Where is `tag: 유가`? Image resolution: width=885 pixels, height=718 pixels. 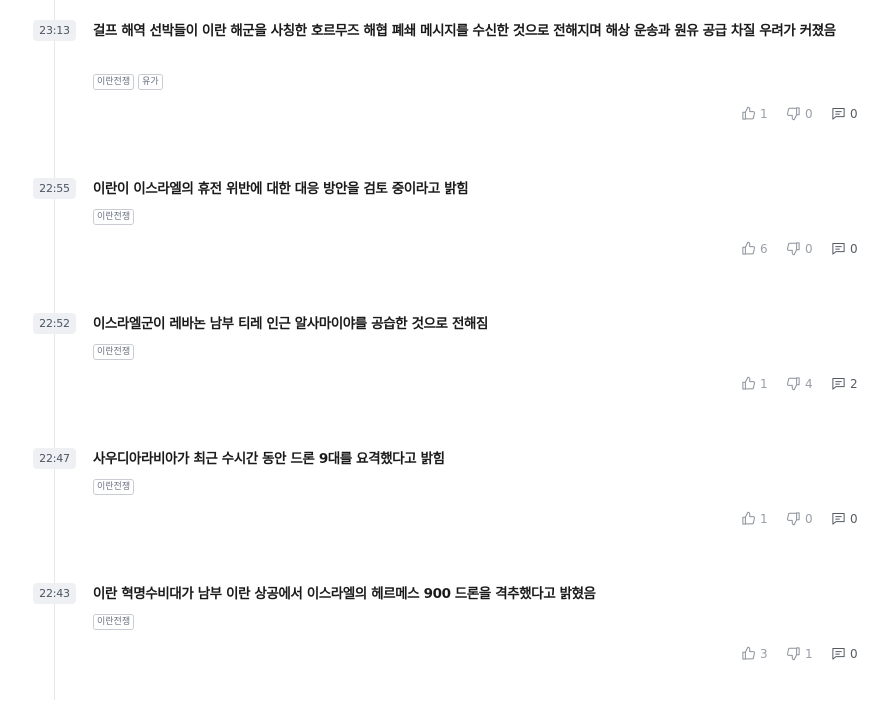
tag: 유가 is located at coordinates (150, 82).